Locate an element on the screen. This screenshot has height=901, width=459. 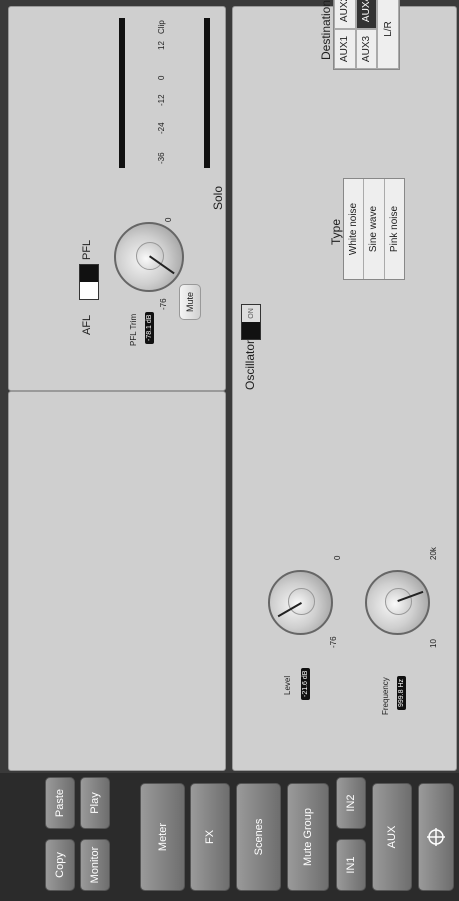
level-label: Level is located at coordinates (287, 685).